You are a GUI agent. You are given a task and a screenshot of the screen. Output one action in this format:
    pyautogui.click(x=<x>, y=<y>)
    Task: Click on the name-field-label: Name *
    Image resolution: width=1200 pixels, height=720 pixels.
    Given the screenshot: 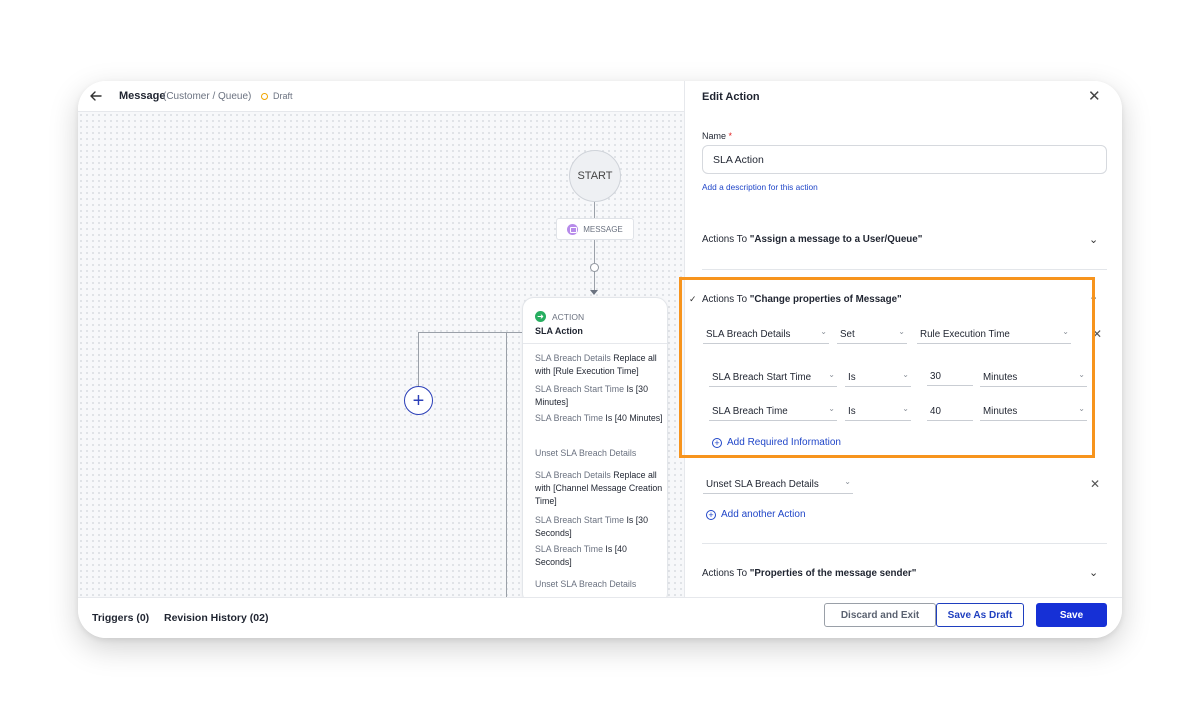 What is the action you would take?
    pyautogui.click(x=717, y=136)
    